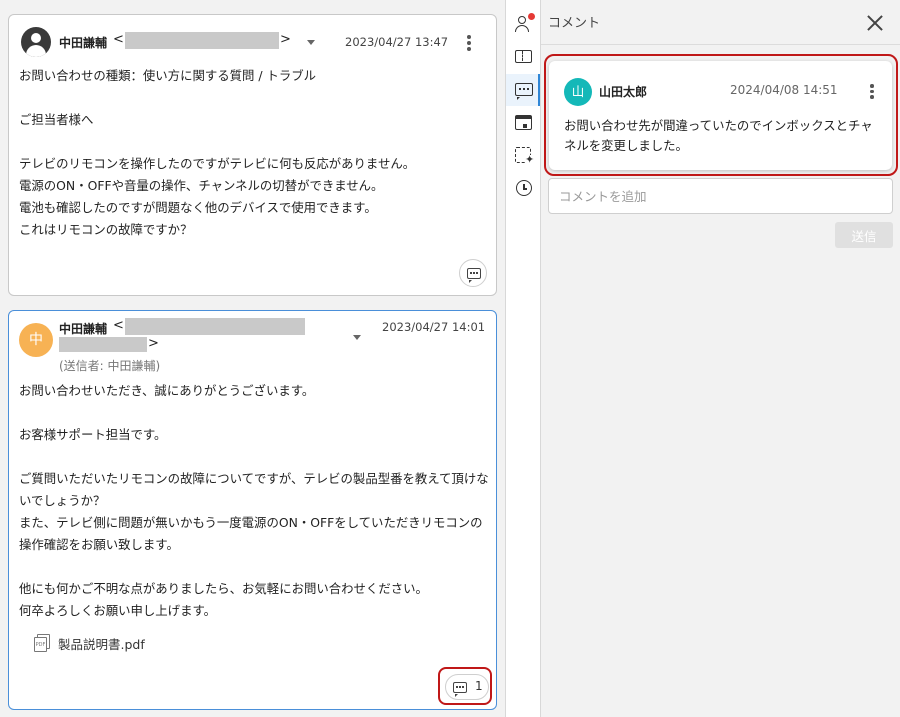  Describe the element at coordinates (42, 643) in the screenshot. I see `pdf-icon: PDF` at that location.